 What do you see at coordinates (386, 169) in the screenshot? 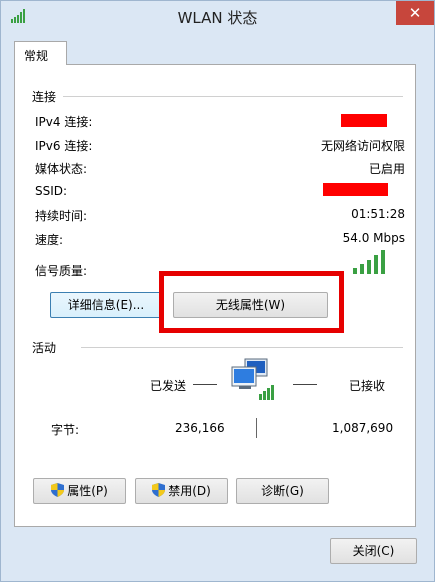
I see `media-state-value: 已启用` at bounding box center [386, 169].